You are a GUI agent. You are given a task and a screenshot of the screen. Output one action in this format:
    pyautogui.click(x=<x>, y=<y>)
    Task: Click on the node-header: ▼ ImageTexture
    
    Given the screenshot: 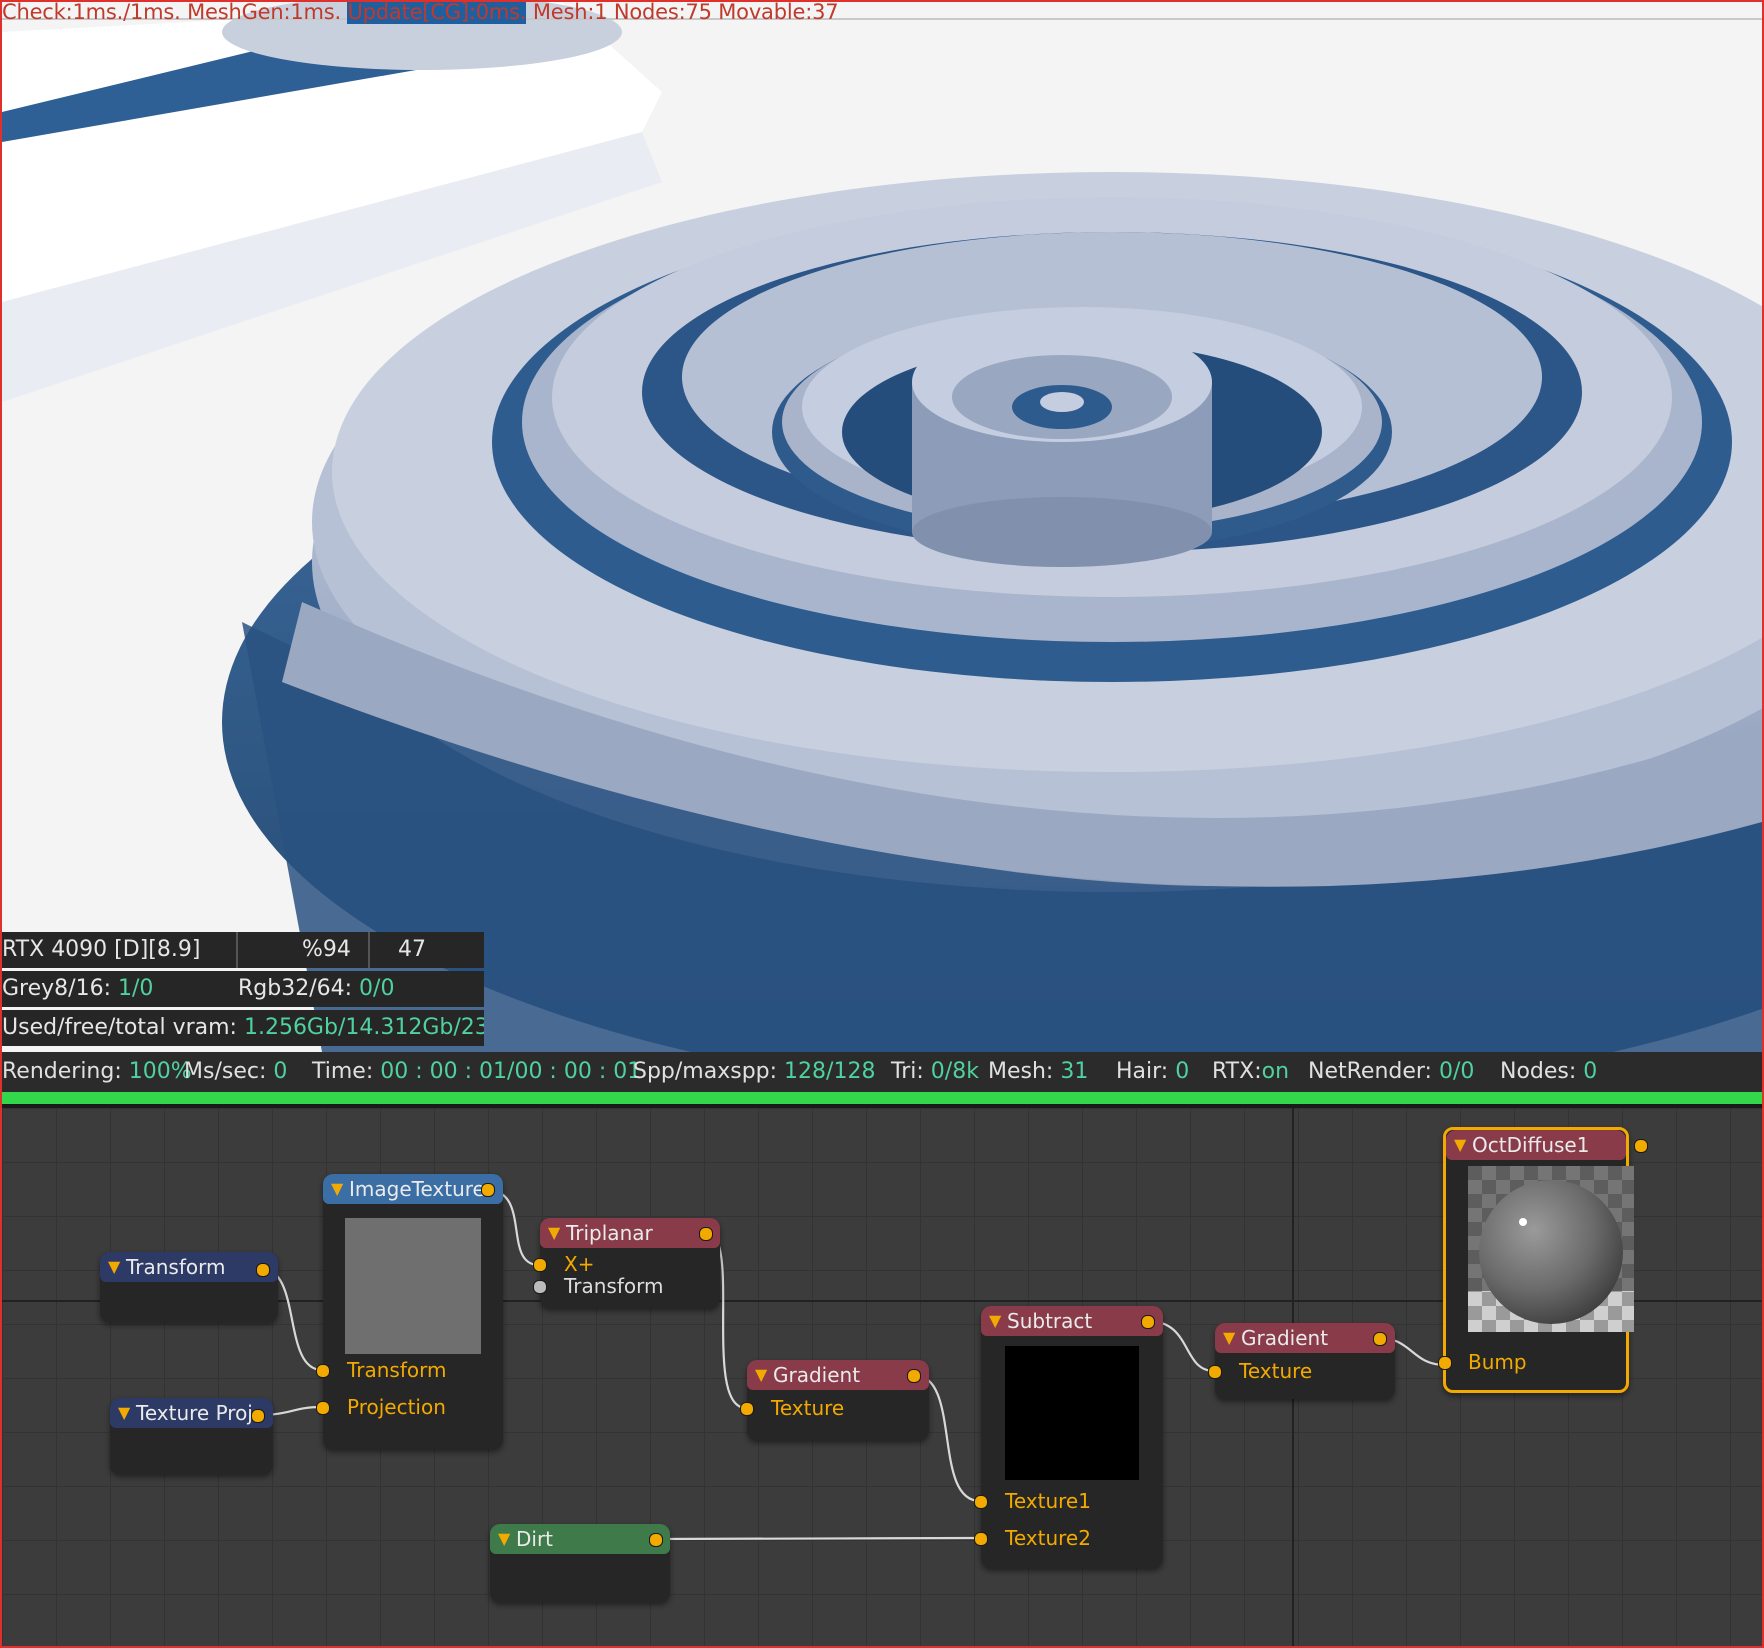 What is the action you would take?
    pyautogui.click(x=413, y=1189)
    